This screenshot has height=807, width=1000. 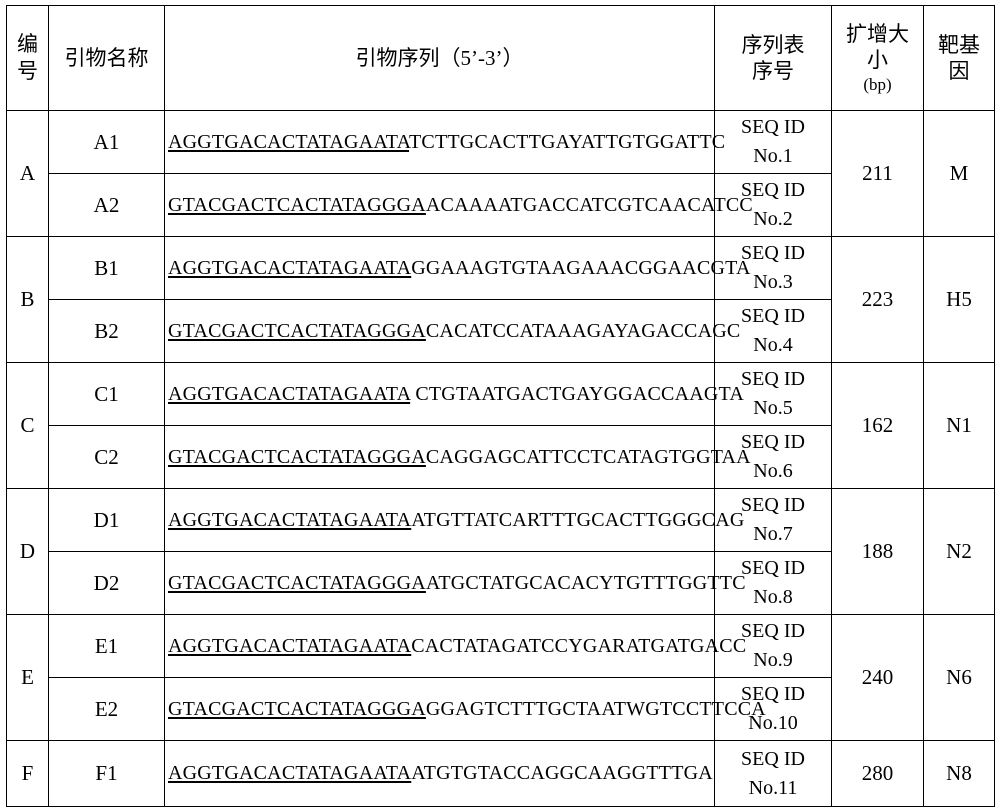 What do you see at coordinates (877, 773) in the screenshot?
I see `cell-amplicon-size: 280` at bounding box center [877, 773].